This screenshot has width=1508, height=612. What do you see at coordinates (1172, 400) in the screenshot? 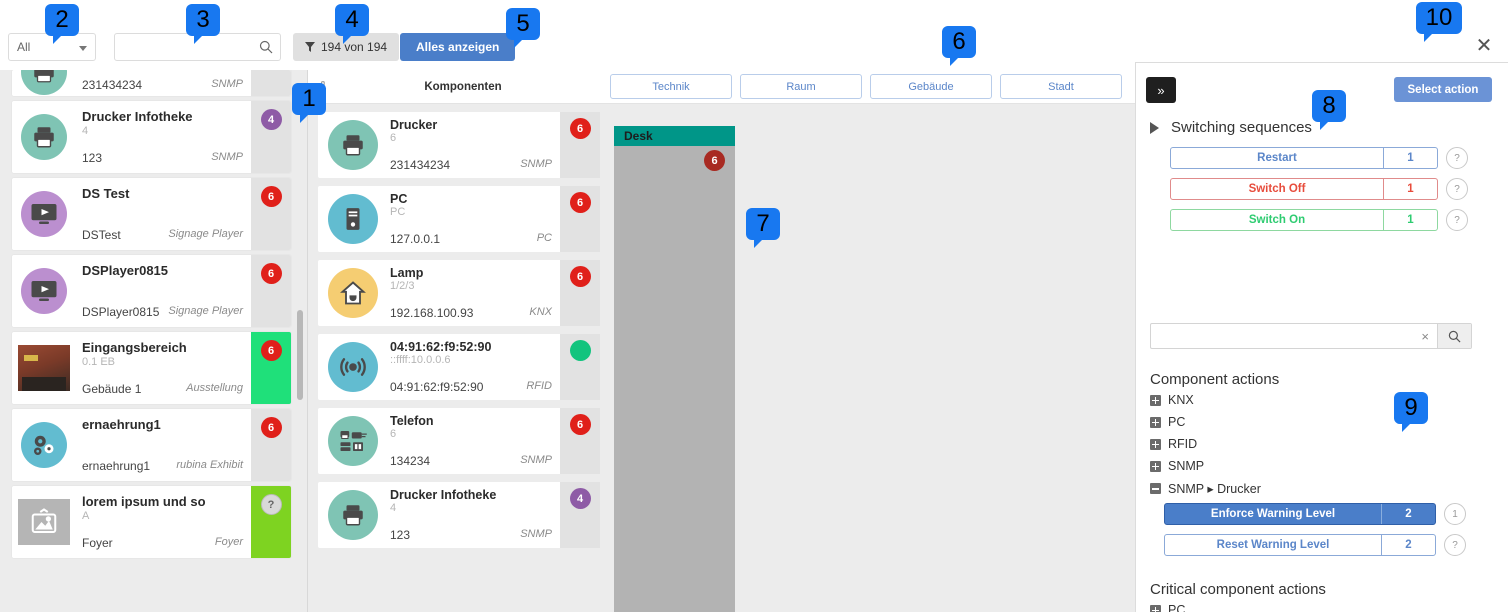
I see `tree-node: KNX` at bounding box center [1172, 400].